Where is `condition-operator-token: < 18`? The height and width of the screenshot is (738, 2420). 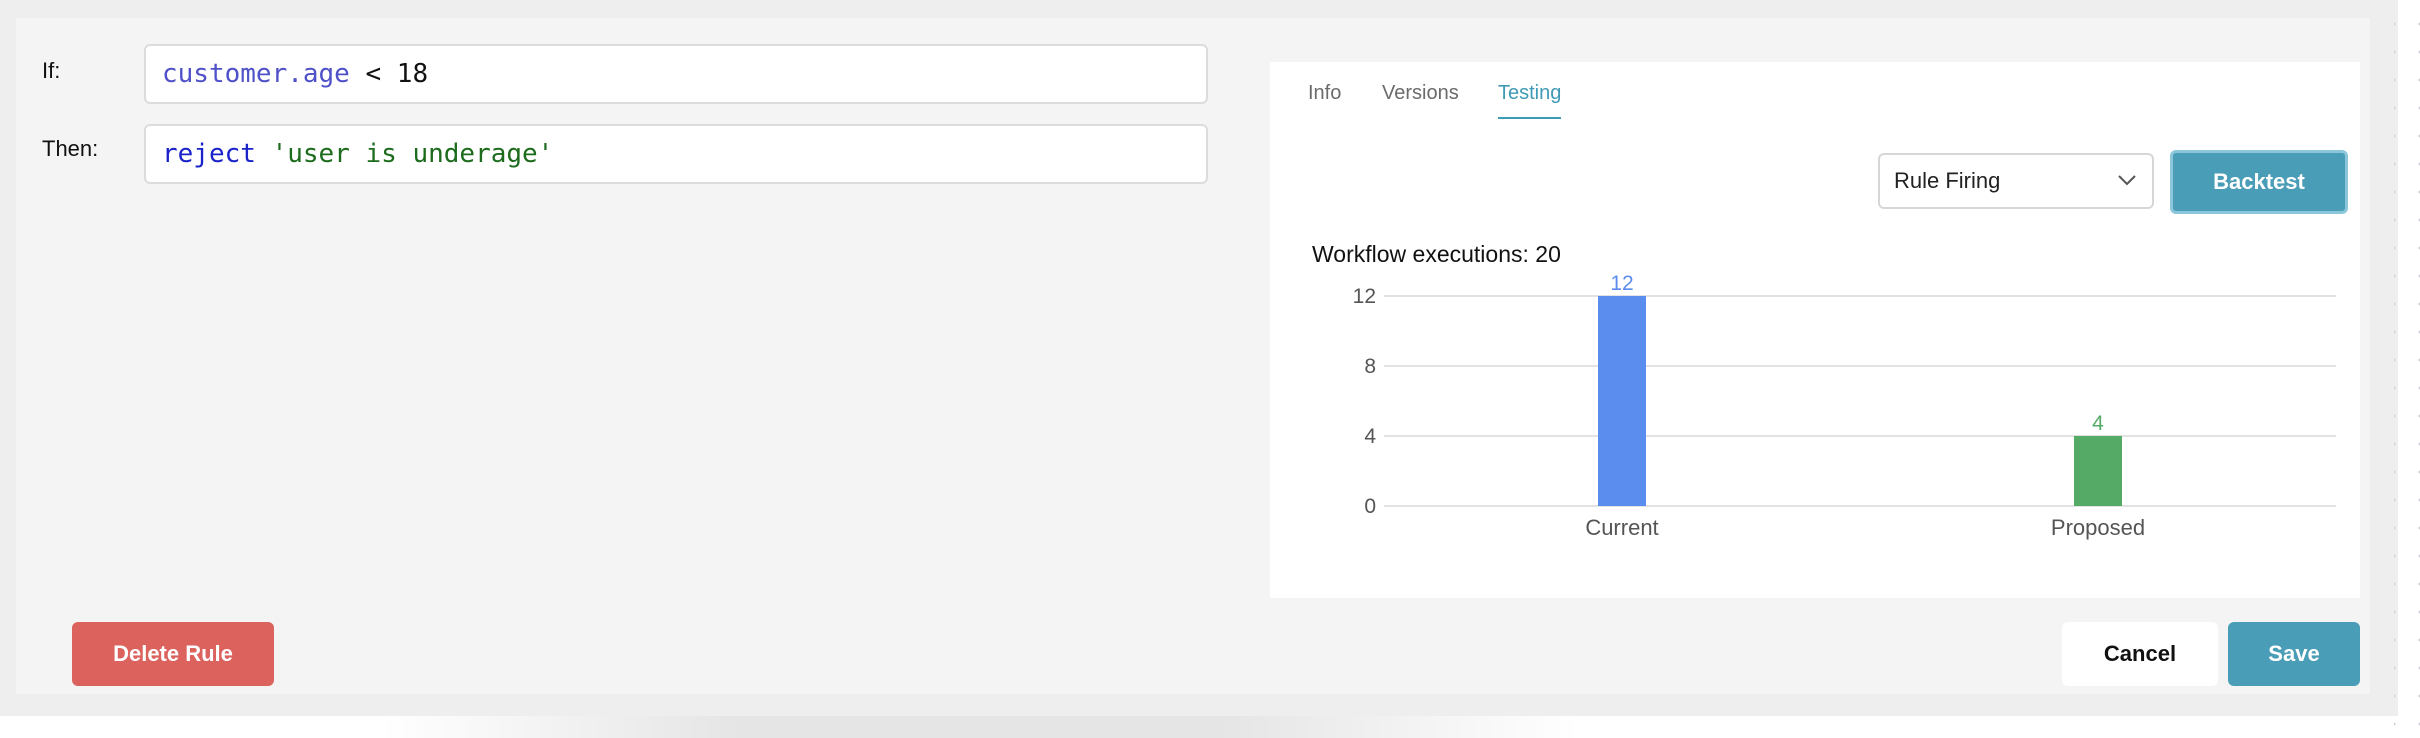 condition-operator-token: < 18 is located at coordinates (389, 74).